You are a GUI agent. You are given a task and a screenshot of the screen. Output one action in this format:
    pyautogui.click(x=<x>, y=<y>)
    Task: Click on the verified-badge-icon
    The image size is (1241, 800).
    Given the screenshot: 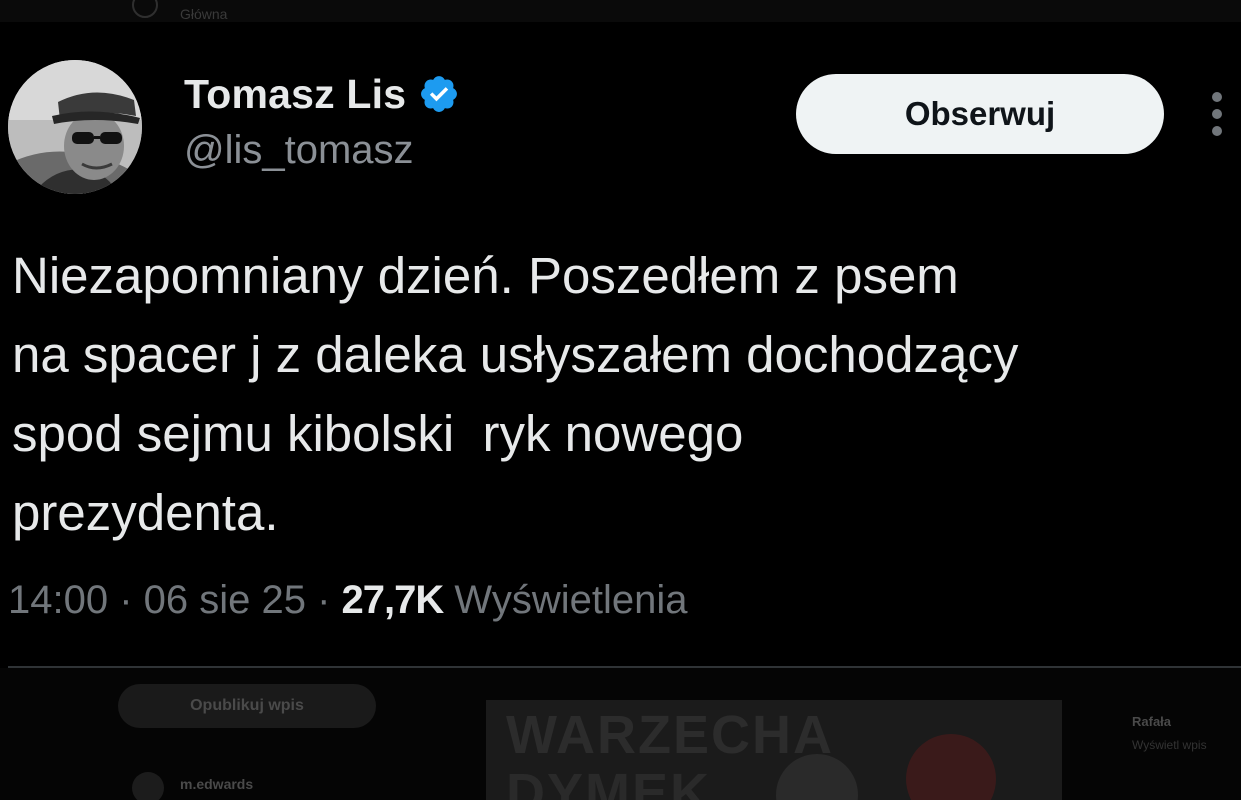 What is the action you would take?
    pyautogui.click(x=439, y=94)
    